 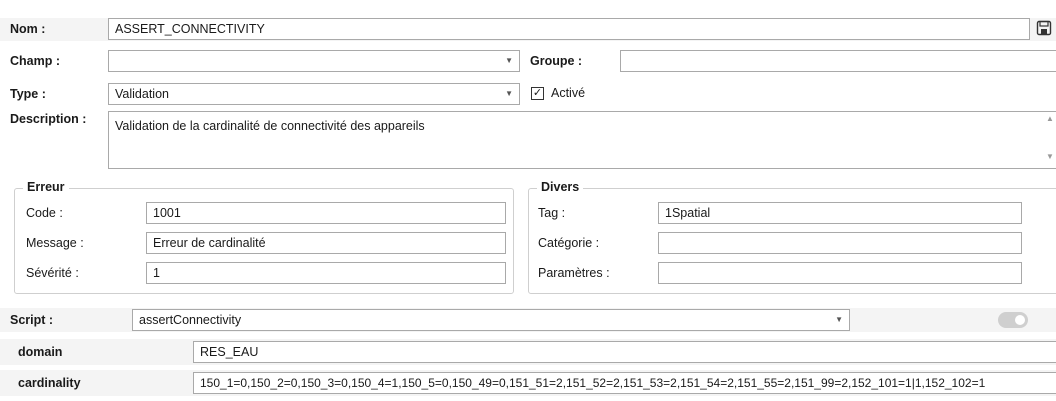 What do you see at coordinates (28, 94) in the screenshot?
I see `type-label: Type :` at bounding box center [28, 94].